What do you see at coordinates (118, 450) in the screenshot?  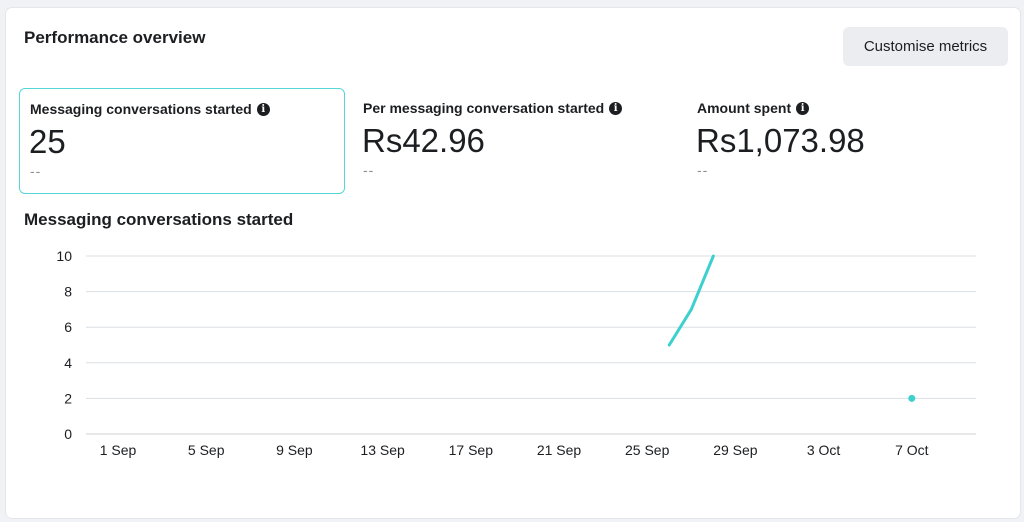 I see `x-tick-label: 1 Sep` at bounding box center [118, 450].